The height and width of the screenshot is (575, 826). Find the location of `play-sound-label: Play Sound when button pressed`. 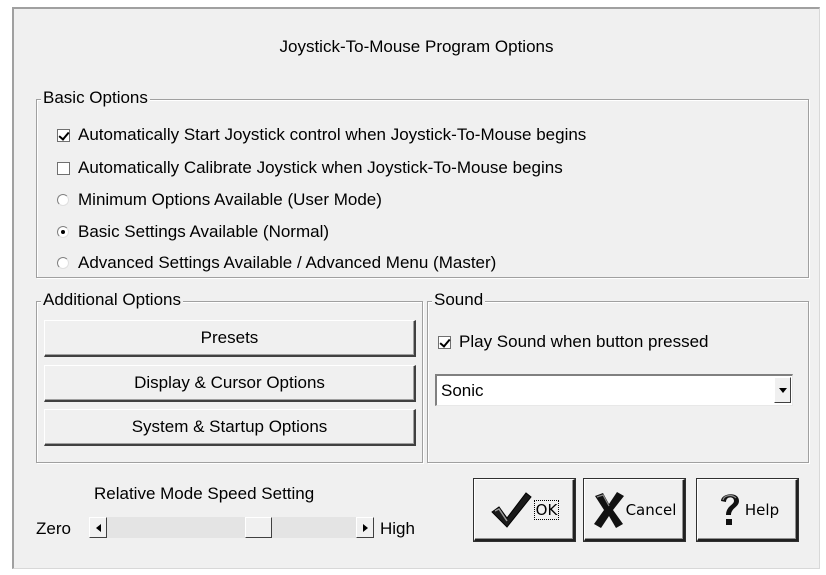

play-sound-label: Play Sound when button pressed is located at coordinates (584, 341).